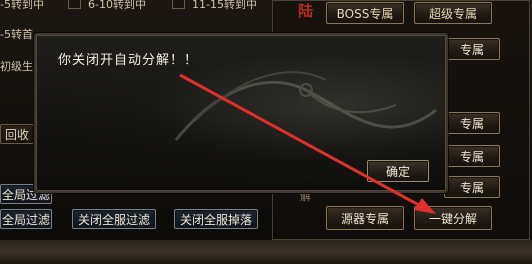 The height and width of the screenshot is (264, 532). What do you see at coordinates (365, 13) in the screenshot?
I see `boss-exclusive-button: BOSS专属` at bounding box center [365, 13].